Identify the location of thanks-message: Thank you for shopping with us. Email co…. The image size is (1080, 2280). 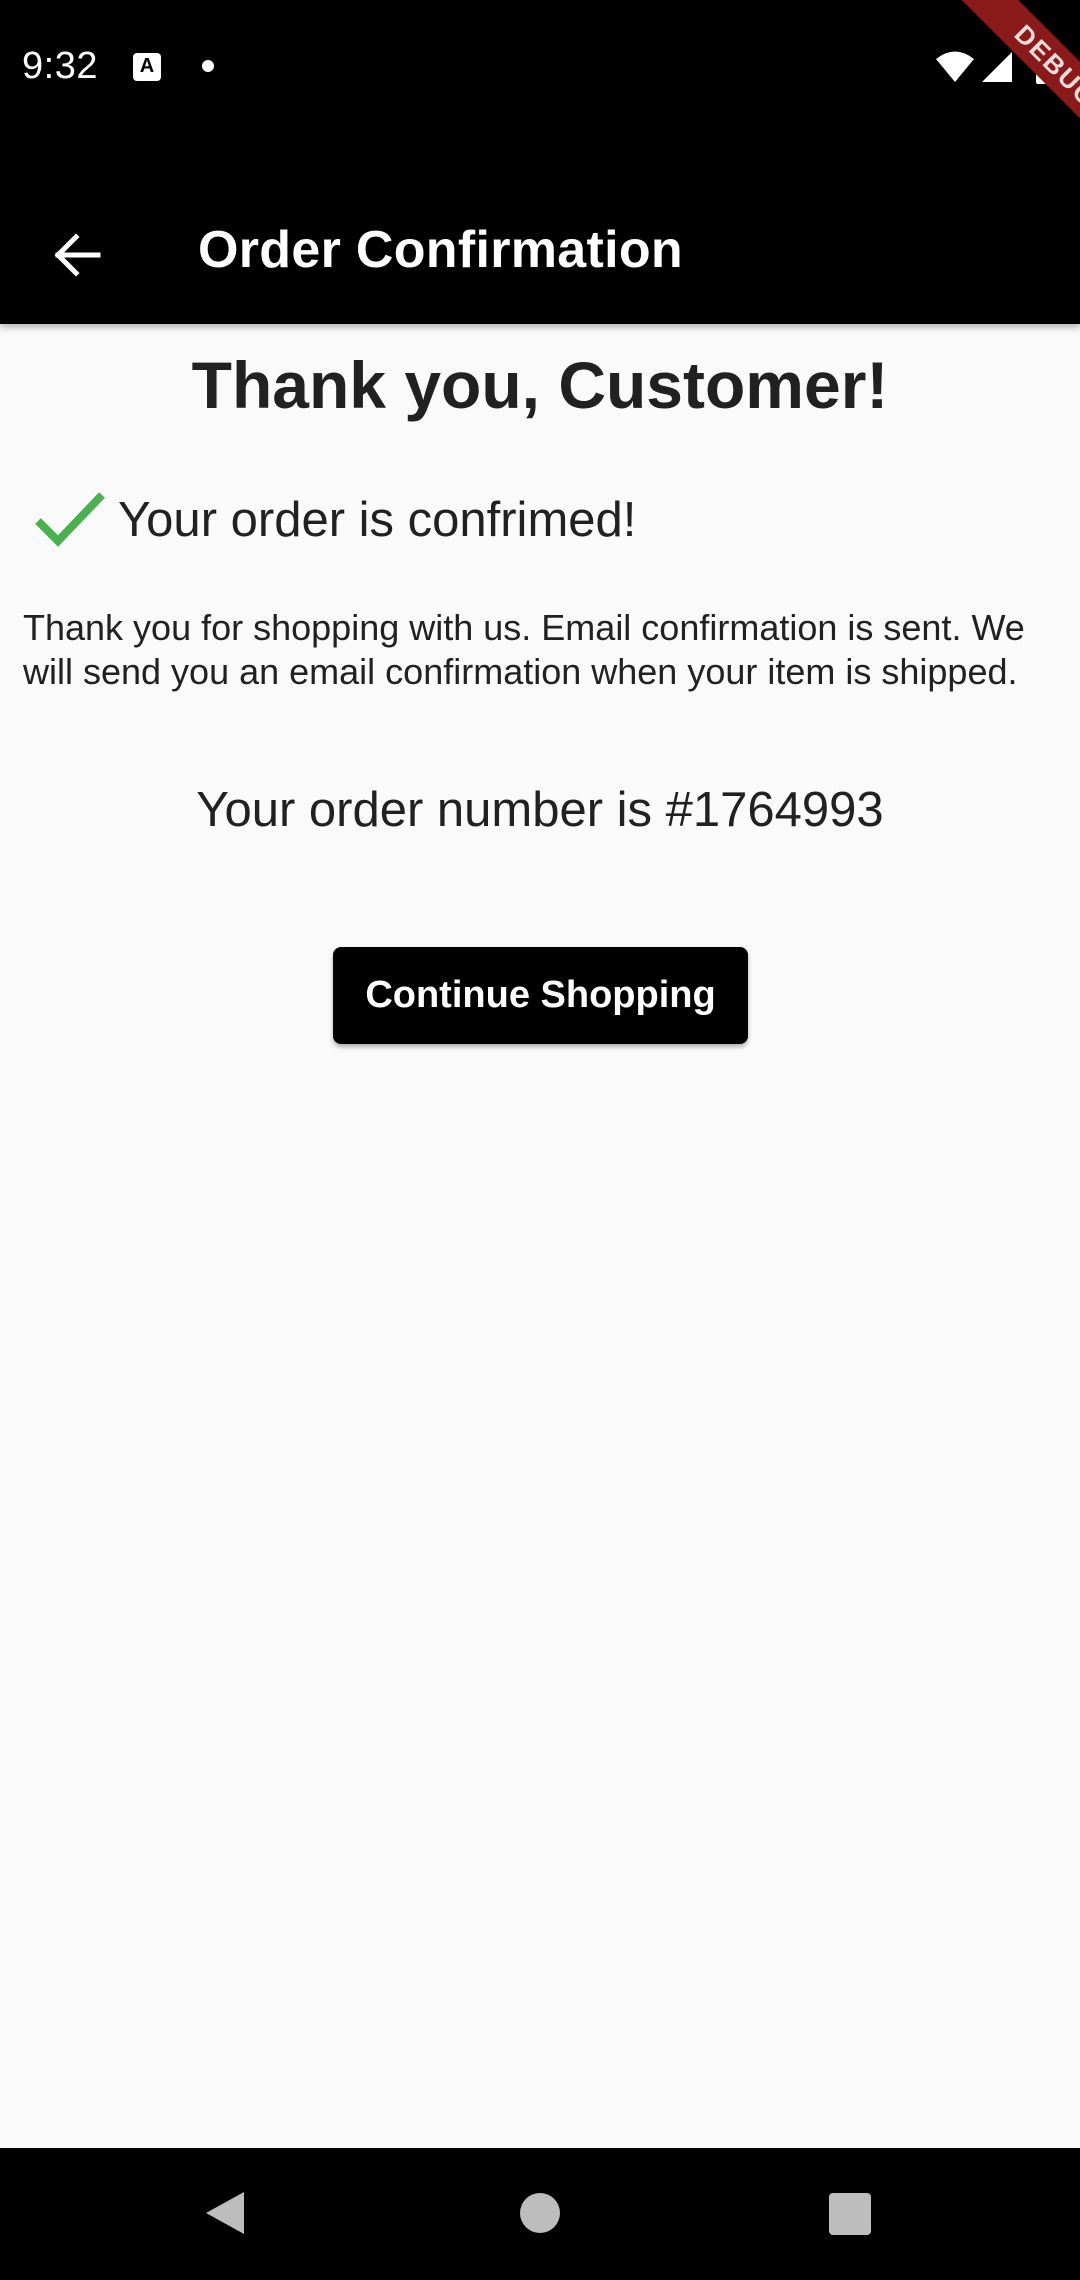
(524, 649).